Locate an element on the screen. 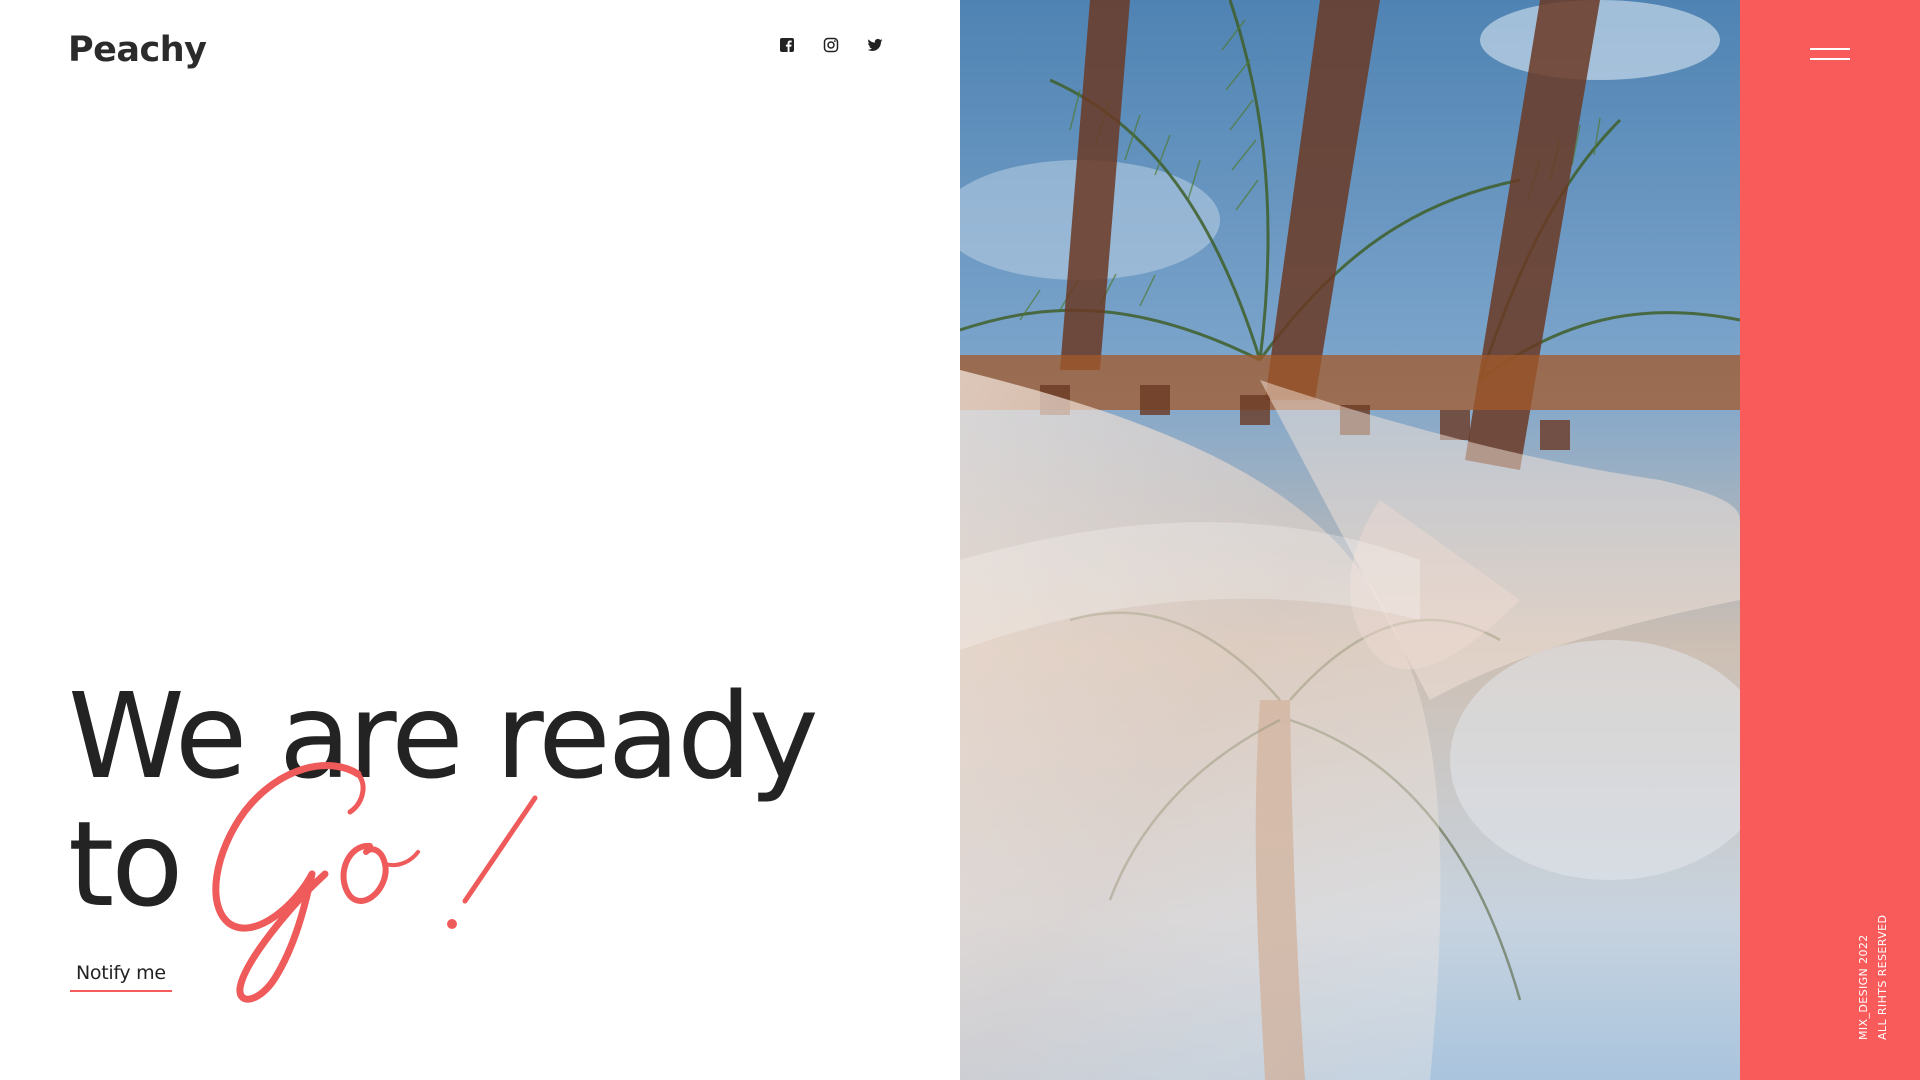  headline-line-1: We are ready is located at coordinates (443, 736).